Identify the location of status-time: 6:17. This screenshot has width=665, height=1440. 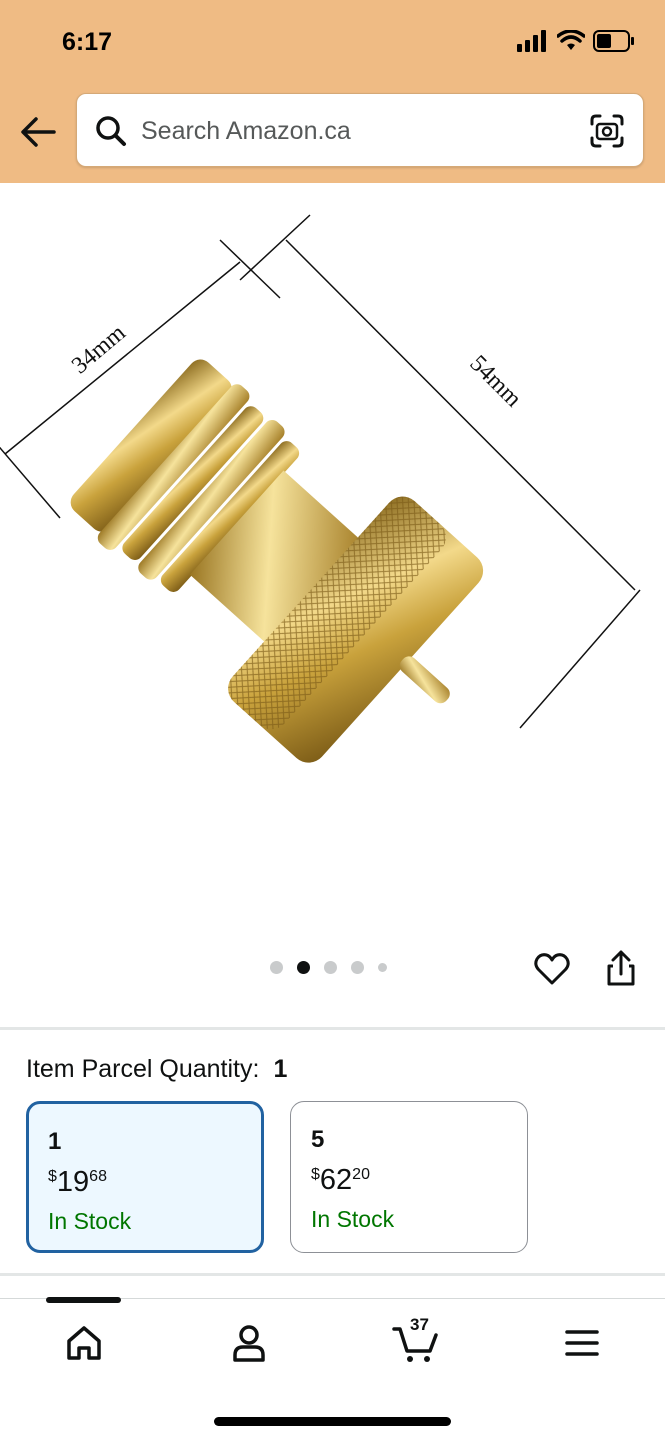
(87, 42).